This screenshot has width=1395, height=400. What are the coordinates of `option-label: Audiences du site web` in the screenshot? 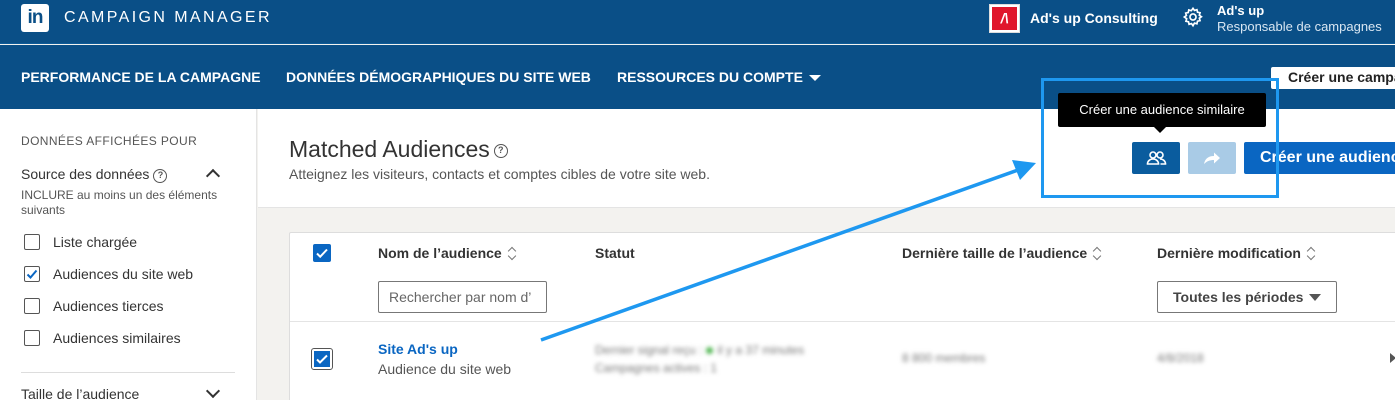 It's located at (123, 274).